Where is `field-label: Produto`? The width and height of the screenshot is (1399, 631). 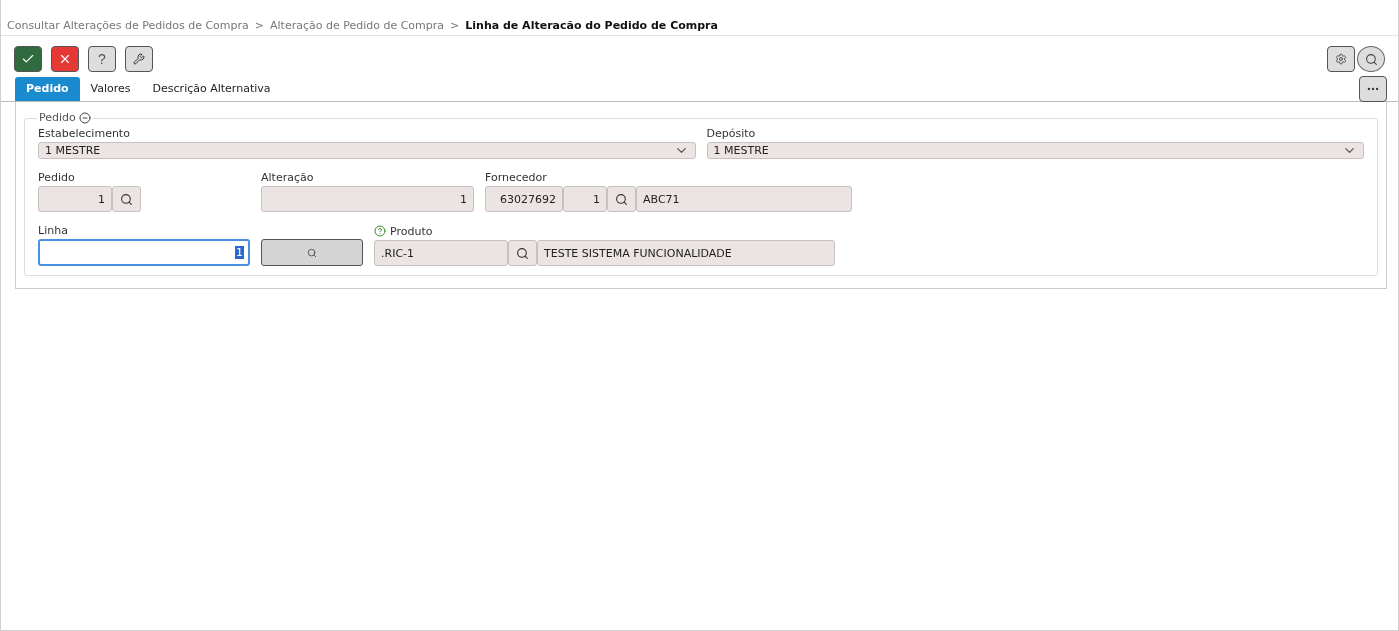 field-label: Produto is located at coordinates (411, 231).